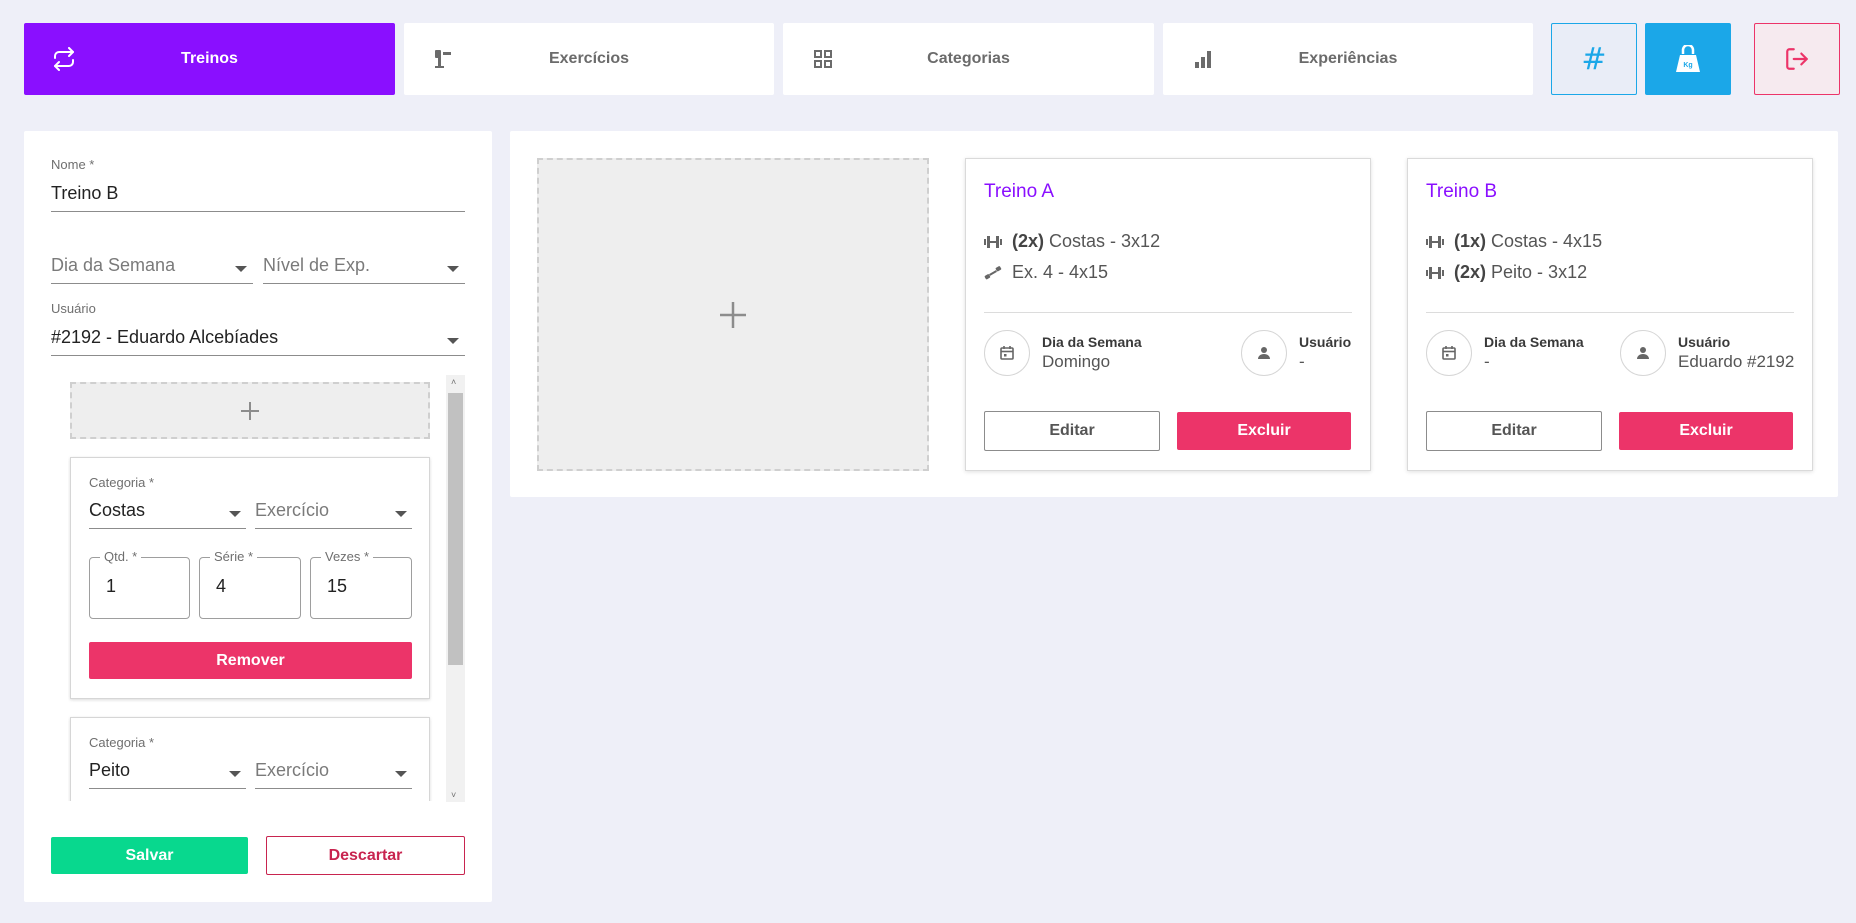 The height and width of the screenshot is (923, 1856). I want to click on weight-machine-icon, so click(443, 59).